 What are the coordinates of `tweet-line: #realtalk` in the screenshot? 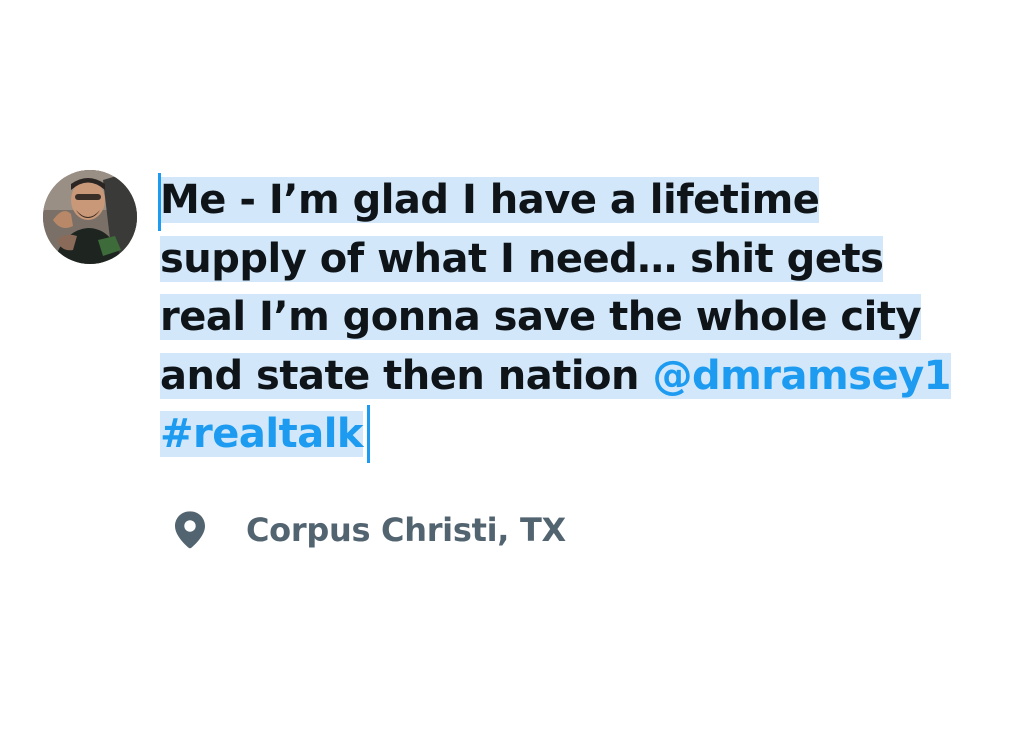 It's located at (575, 434).